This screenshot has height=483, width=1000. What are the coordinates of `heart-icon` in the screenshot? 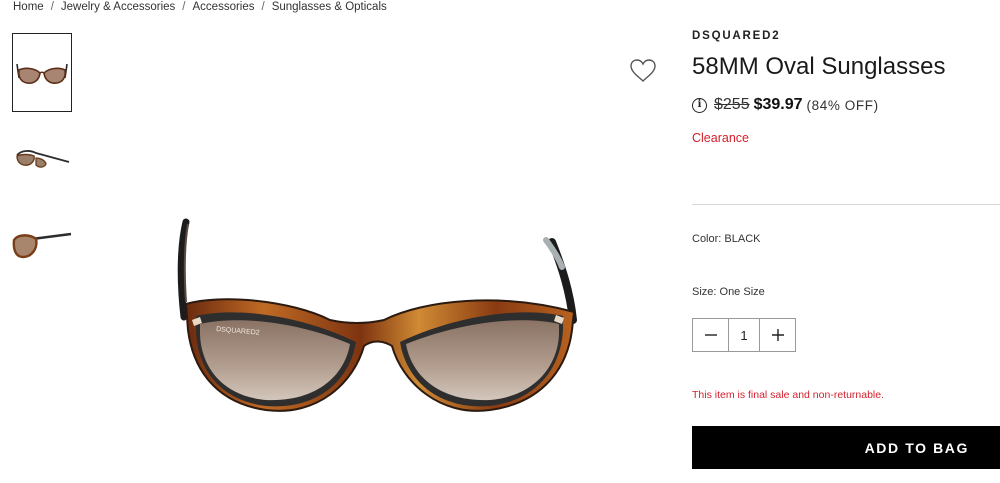 It's located at (643, 70).